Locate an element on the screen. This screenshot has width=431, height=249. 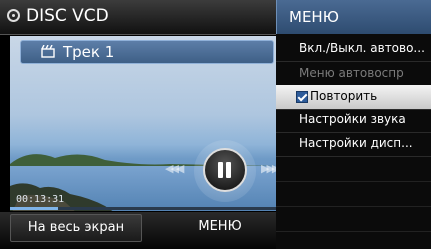
disc-icon is located at coordinates (13, 15).